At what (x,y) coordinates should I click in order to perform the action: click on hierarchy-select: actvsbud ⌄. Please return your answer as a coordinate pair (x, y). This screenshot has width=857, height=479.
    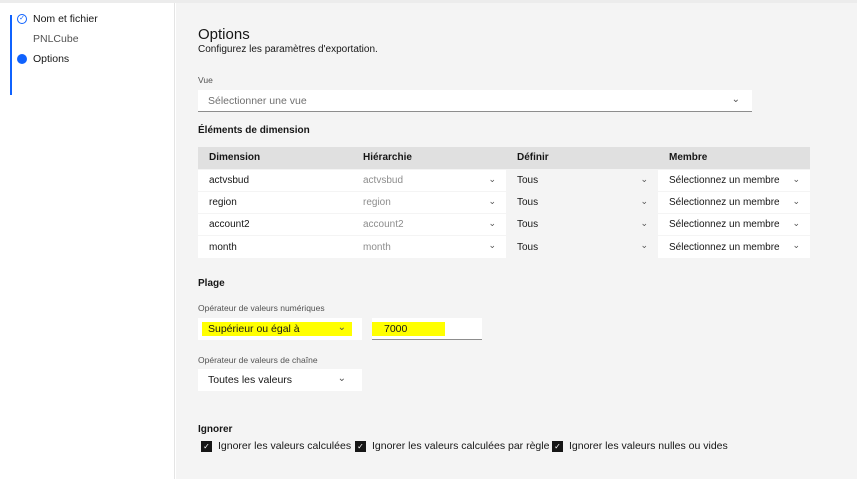
    Looking at the image, I should click on (429, 180).